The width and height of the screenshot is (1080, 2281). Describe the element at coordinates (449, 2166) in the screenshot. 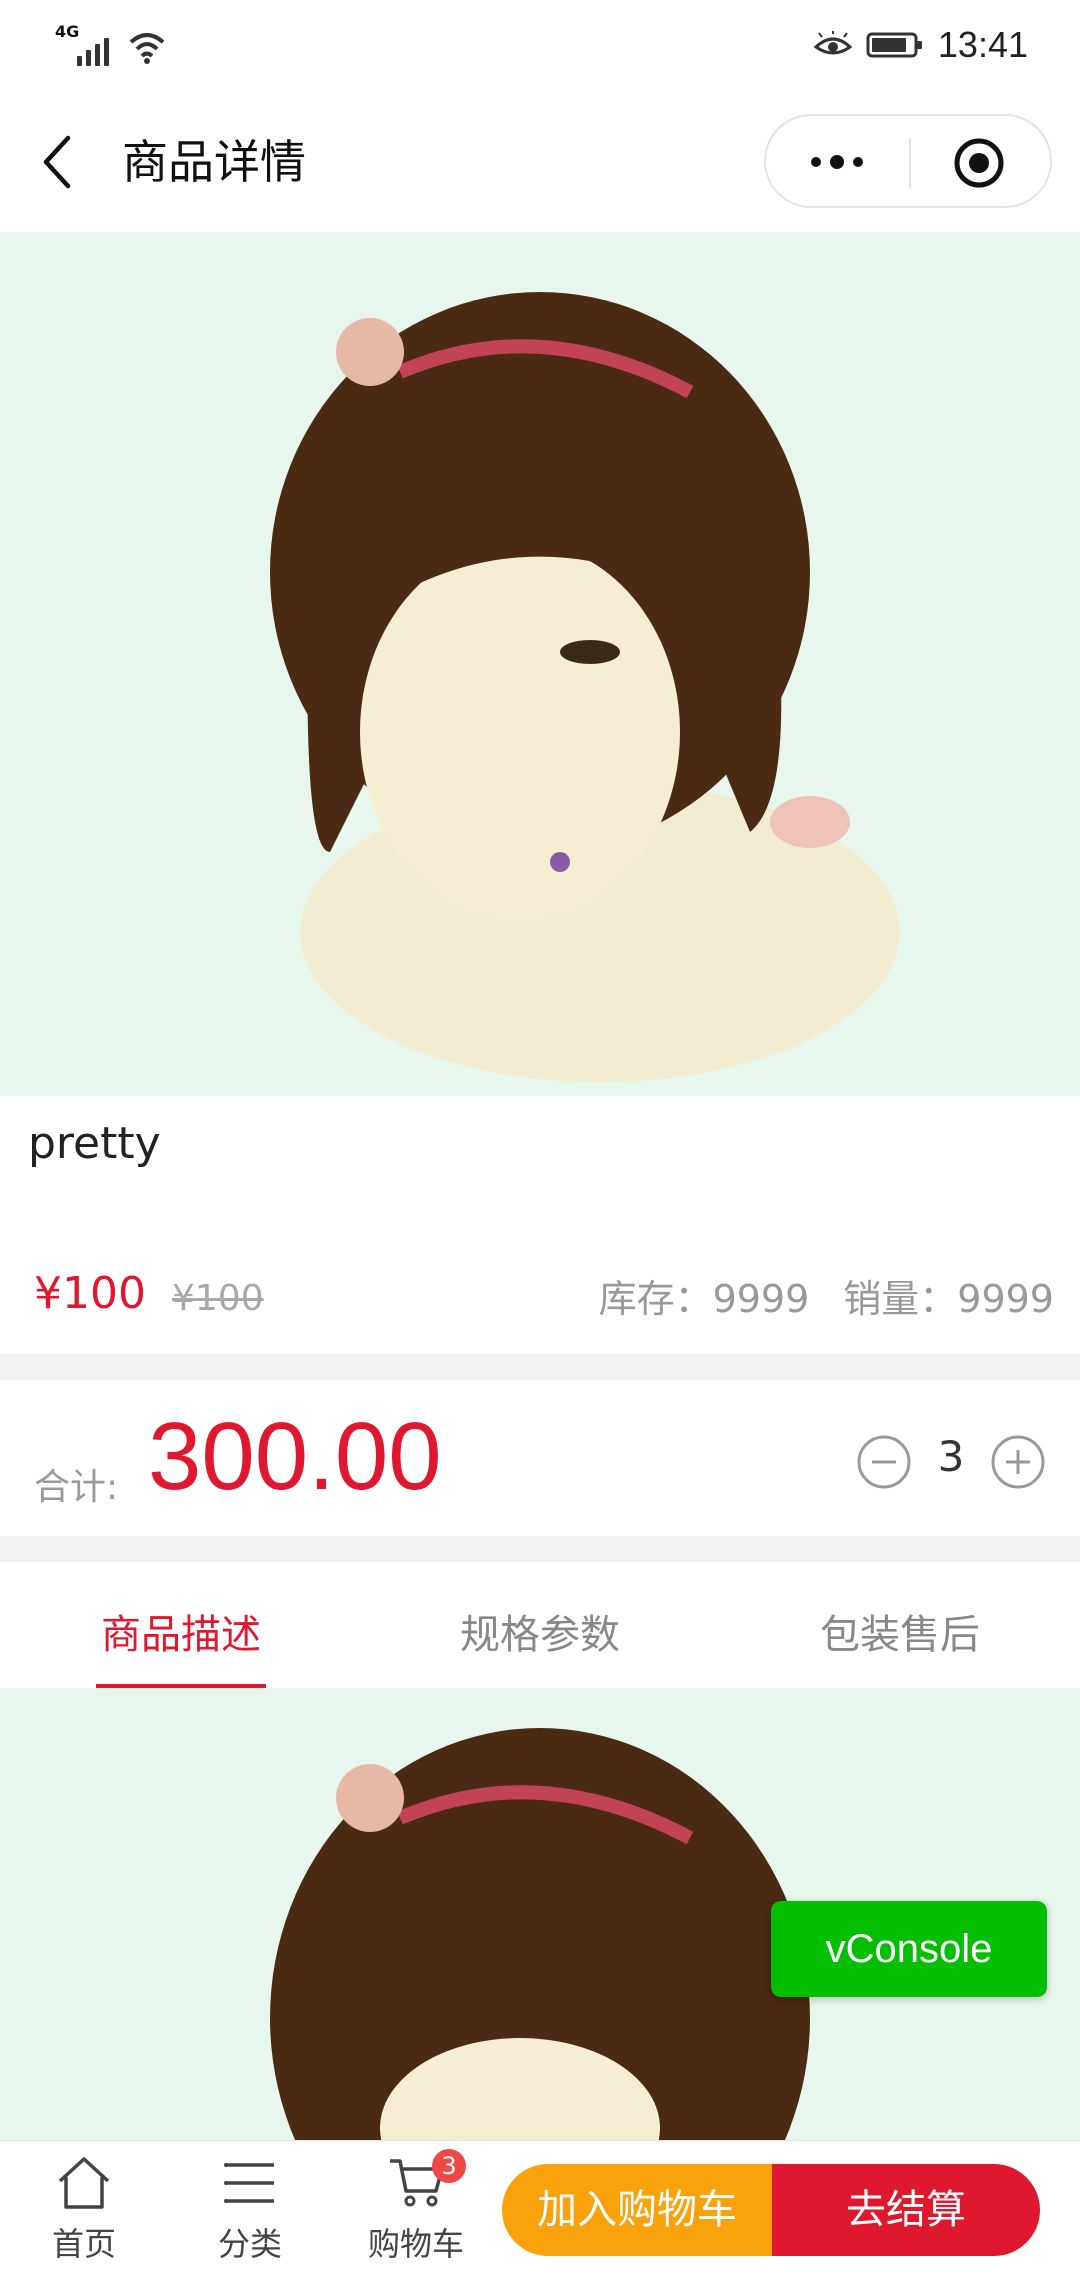

I see `cart-badge: 3` at that location.